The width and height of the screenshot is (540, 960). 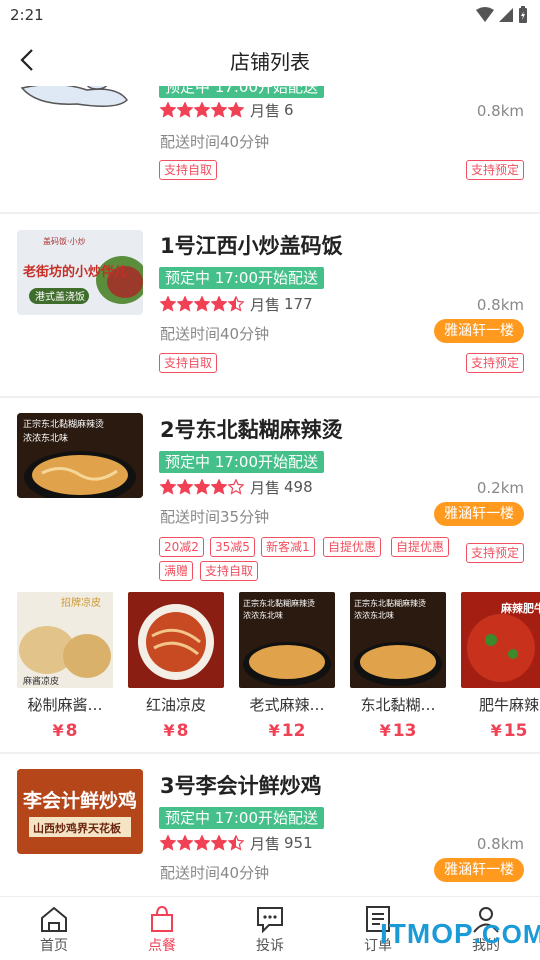 What do you see at coordinates (65, 640) in the screenshot?
I see `dish-image: 招牌凉皮 麻酱凉皮` at bounding box center [65, 640].